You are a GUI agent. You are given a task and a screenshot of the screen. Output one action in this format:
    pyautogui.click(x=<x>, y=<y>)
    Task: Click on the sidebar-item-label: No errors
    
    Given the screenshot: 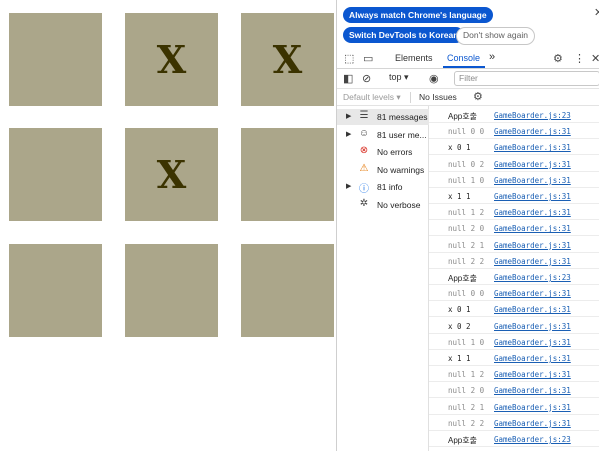 What is the action you would take?
    pyautogui.click(x=395, y=152)
    